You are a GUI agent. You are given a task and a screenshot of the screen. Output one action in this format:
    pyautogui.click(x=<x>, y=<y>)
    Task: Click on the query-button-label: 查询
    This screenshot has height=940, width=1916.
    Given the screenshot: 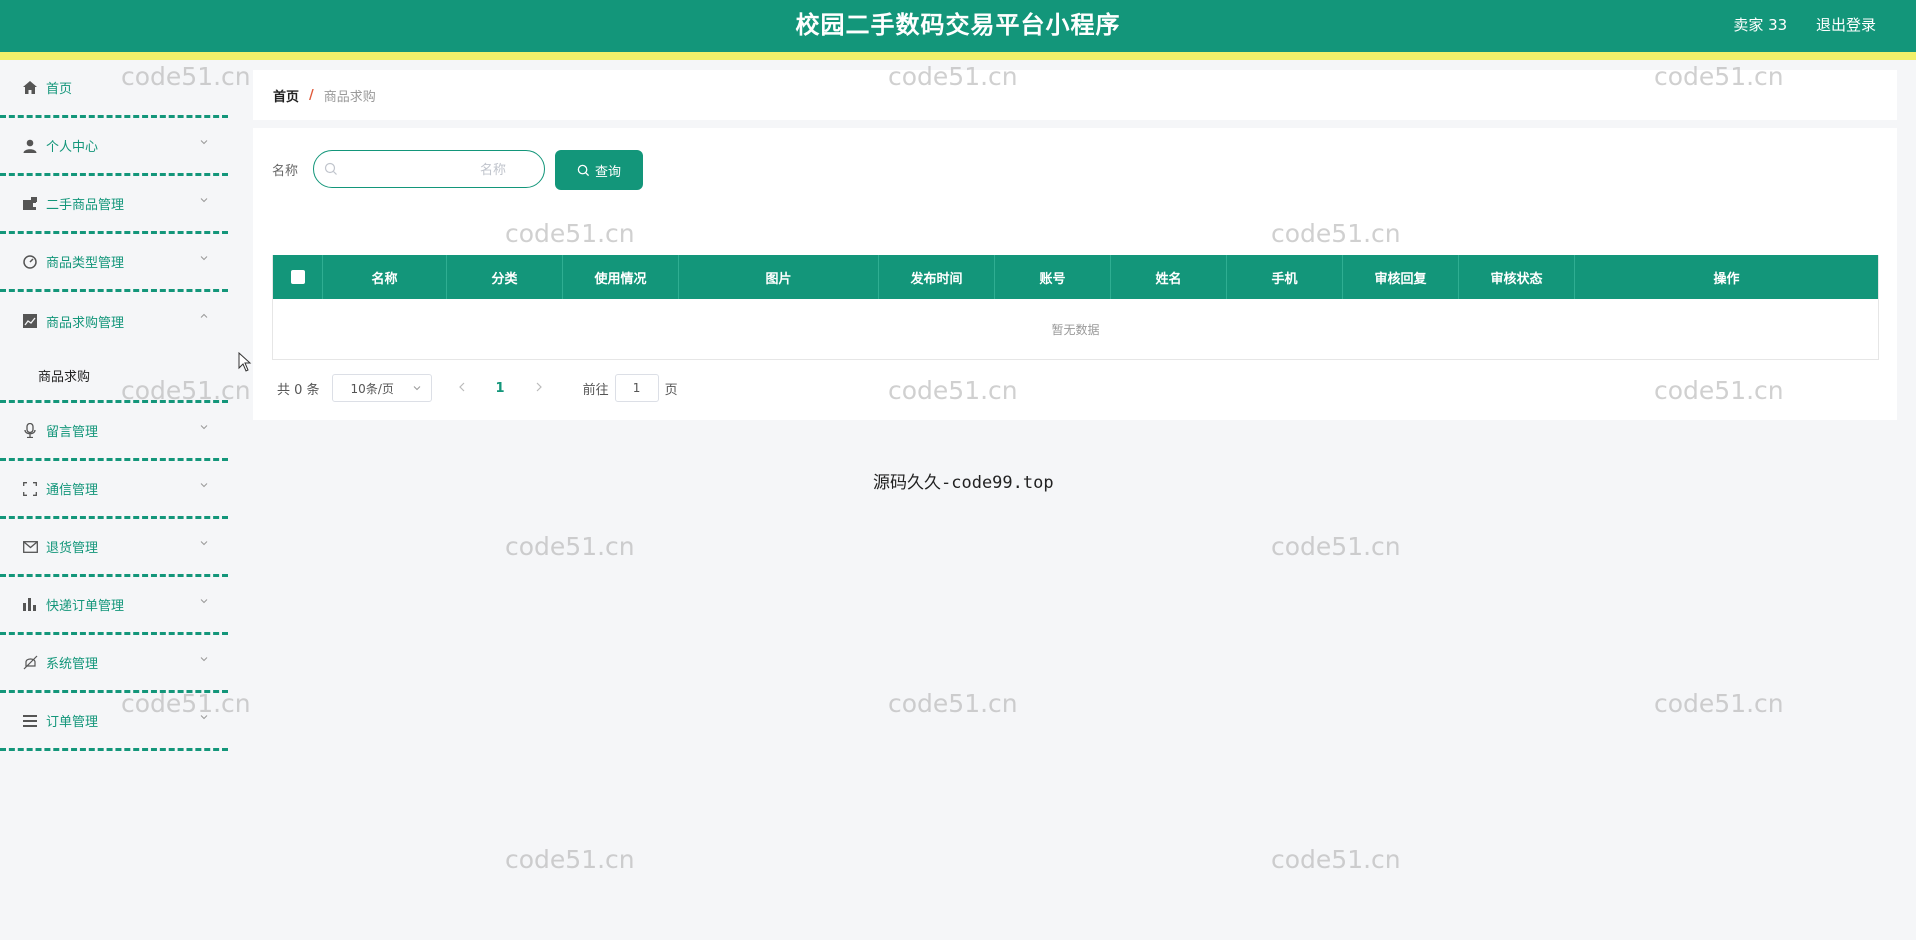 What is the action you would take?
    pyautogui.click(x=607, y=172)
    